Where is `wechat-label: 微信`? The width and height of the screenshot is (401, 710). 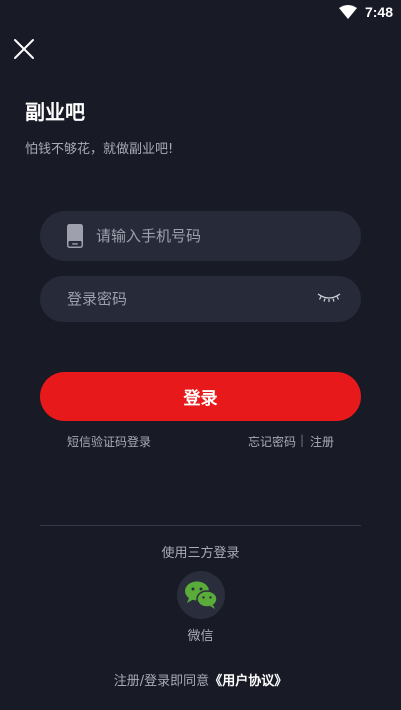 wechat-label: 微信 is located at coordinates (200, 636).